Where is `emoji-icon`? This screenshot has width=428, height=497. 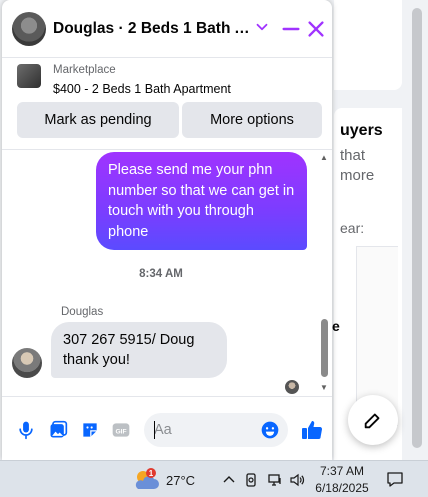 emoji-icon is located at coordinates (270, 430).